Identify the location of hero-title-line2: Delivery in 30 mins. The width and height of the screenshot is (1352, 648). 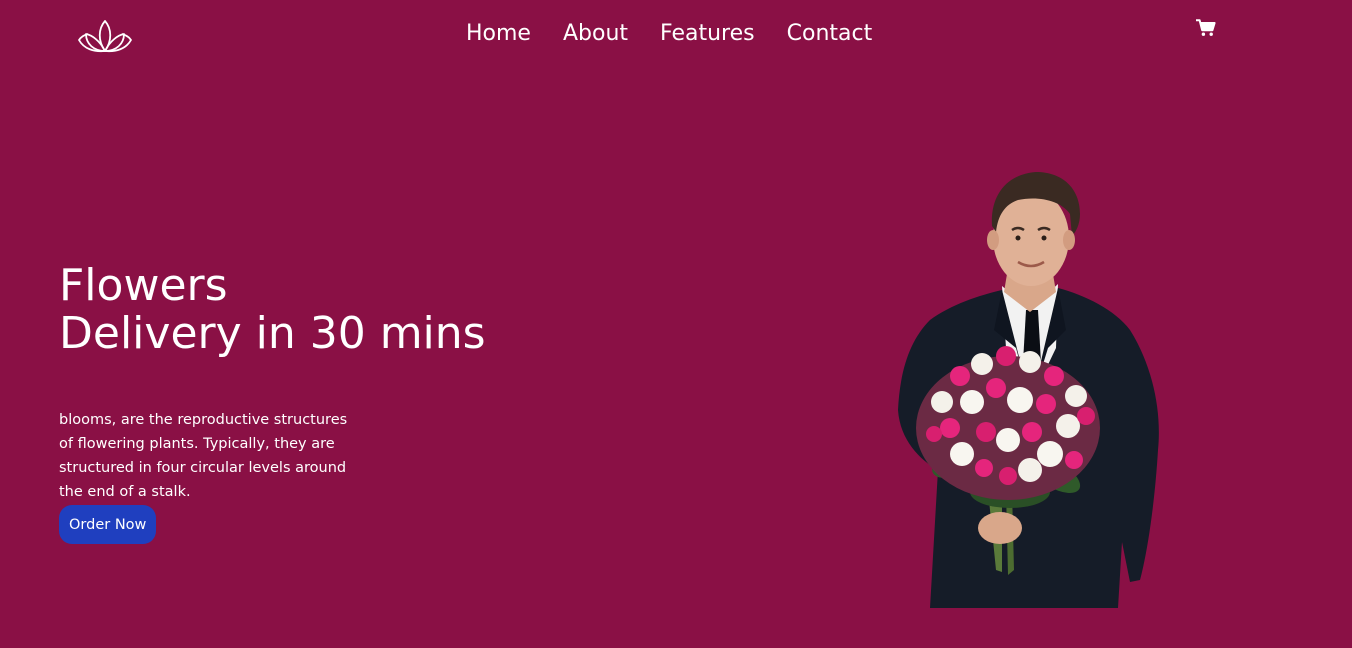
(272, 333).